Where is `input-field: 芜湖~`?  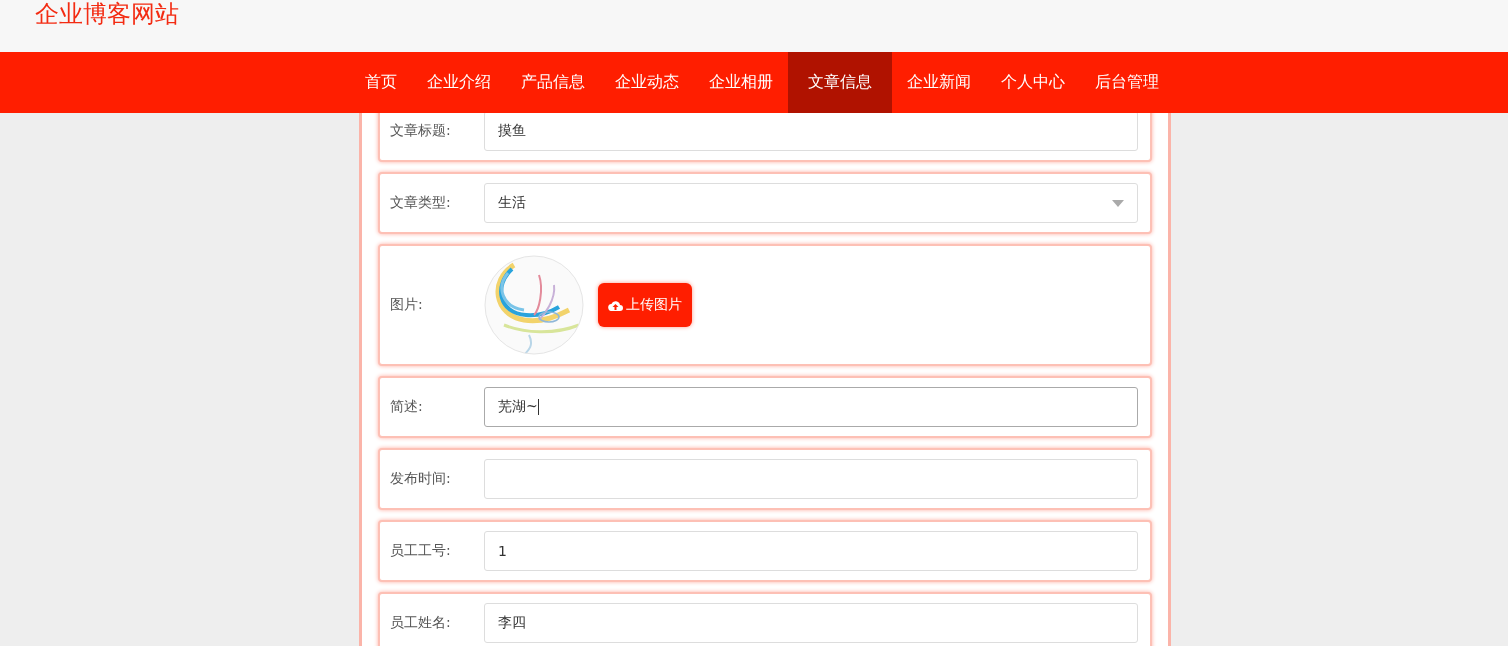 input-field: 芜湖~ is located at coordinates (811, 407).